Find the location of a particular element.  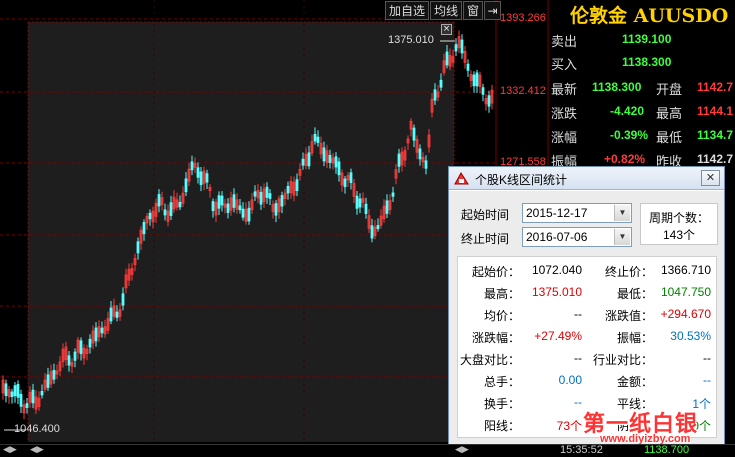

stat-value: 1047.750 is located at coordinates (685, 292).